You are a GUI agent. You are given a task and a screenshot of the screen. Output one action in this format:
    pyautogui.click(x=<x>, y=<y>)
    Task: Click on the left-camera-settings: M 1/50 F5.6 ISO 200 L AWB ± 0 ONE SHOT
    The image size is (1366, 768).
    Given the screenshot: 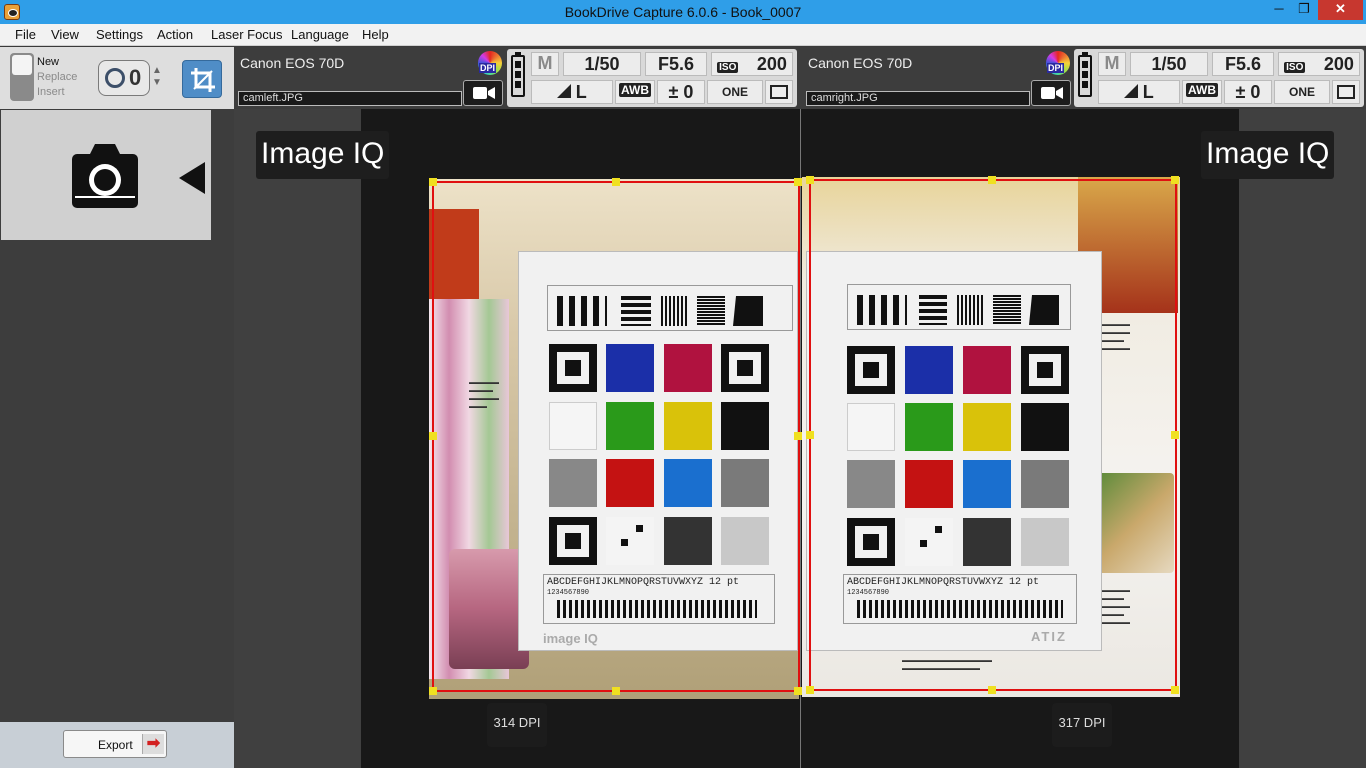 What is the action you would take?
    pyautogui.click(x=652, y=85)
    